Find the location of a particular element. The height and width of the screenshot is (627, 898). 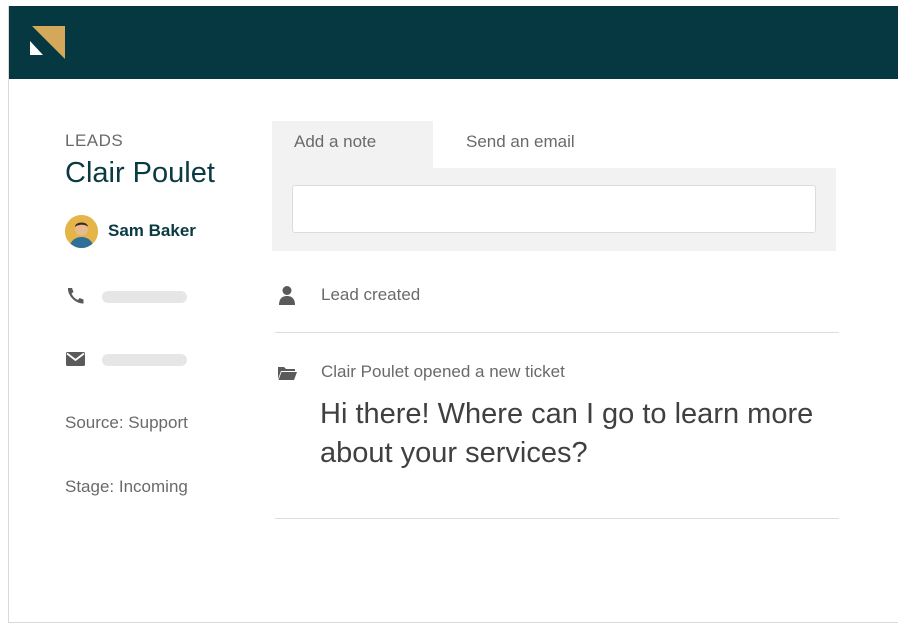

composer: Add a note Send an email is located at coordinates (554, 186).